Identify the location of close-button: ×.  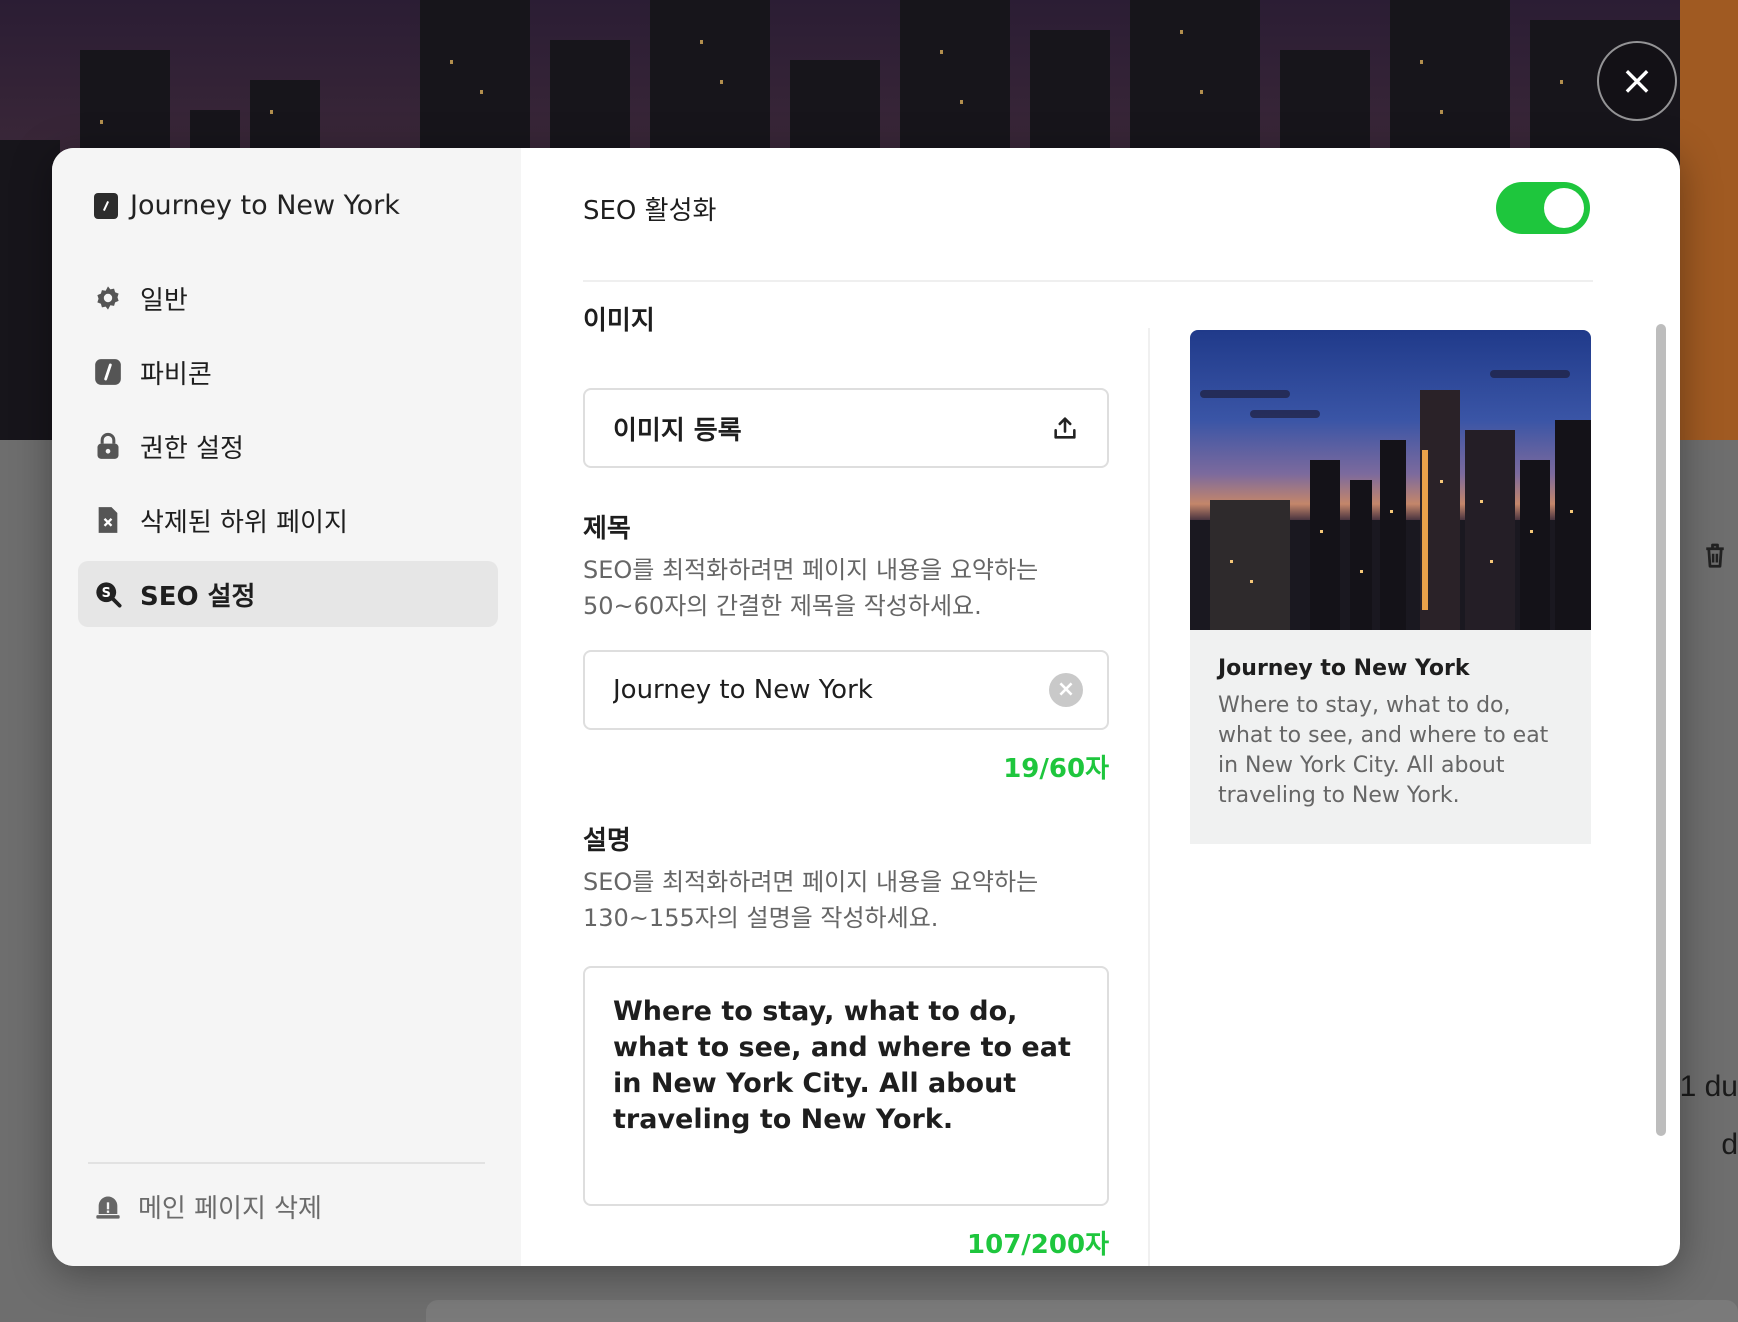
(1637, 81).